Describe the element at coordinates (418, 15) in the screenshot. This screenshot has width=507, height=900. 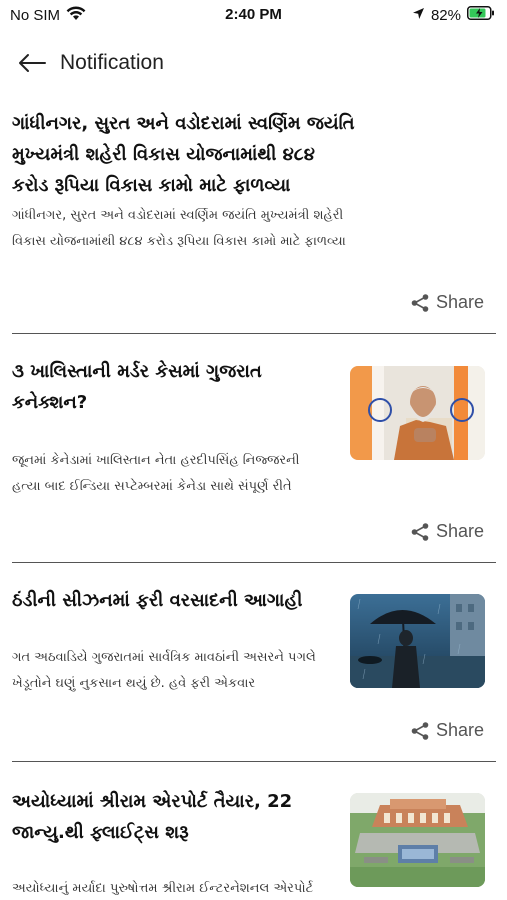
I see `location-arrow-icon` at that location.